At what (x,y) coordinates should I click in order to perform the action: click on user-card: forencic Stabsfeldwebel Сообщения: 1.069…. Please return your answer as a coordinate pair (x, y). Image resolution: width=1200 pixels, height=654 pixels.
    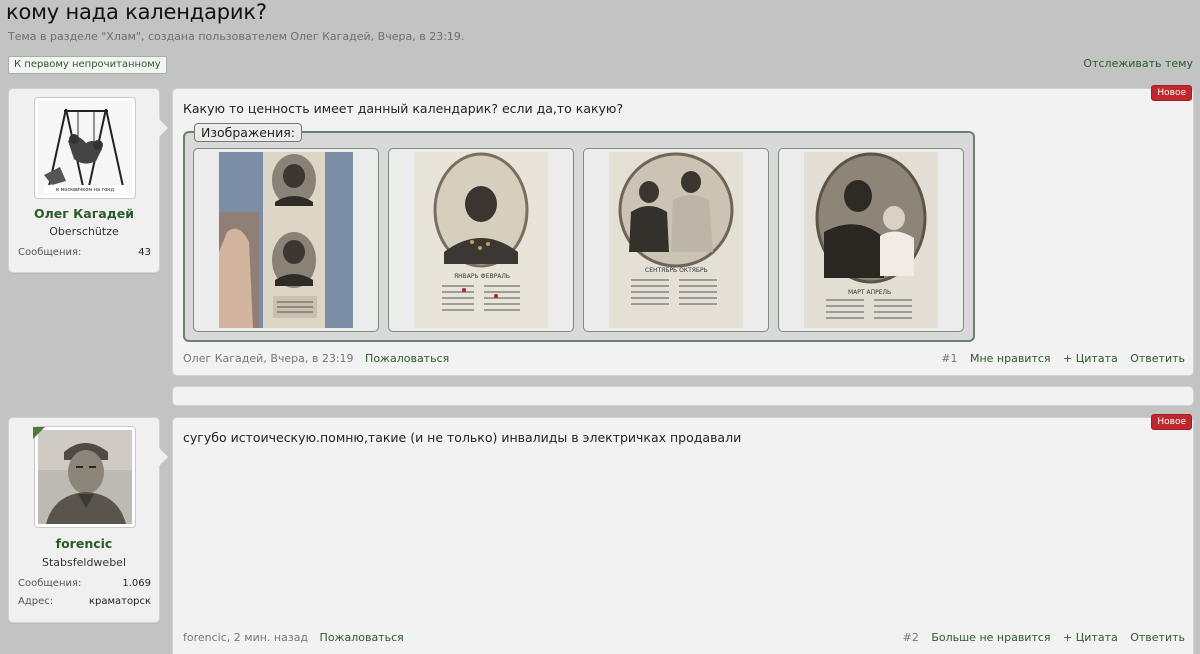
    Looking at the image, I should click on (88, 520).